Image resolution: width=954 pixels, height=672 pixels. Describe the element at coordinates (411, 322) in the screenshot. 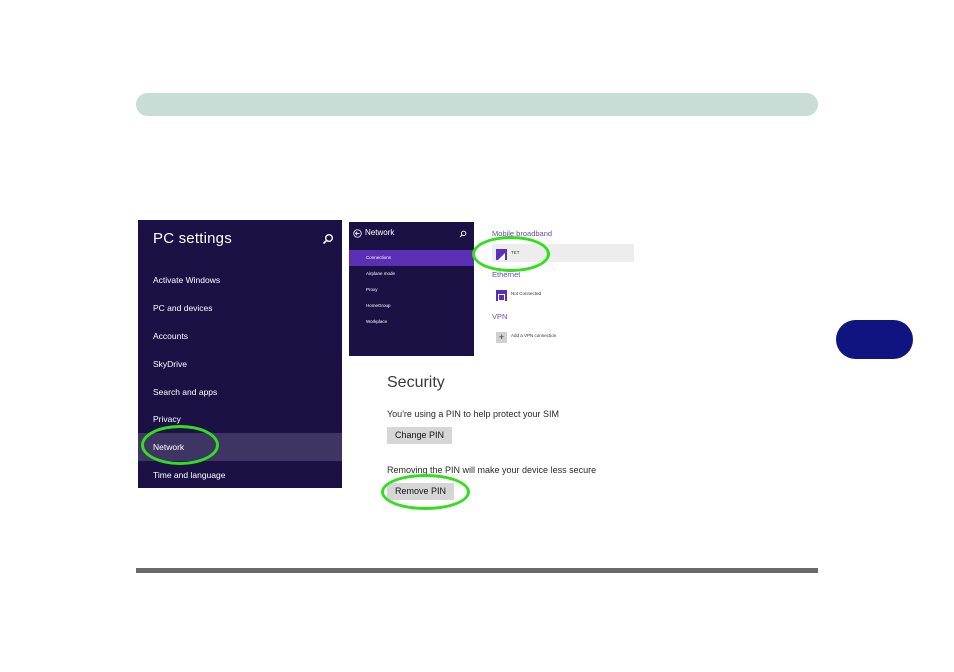

I see `nav-item-workplace: Workplace` at that location.